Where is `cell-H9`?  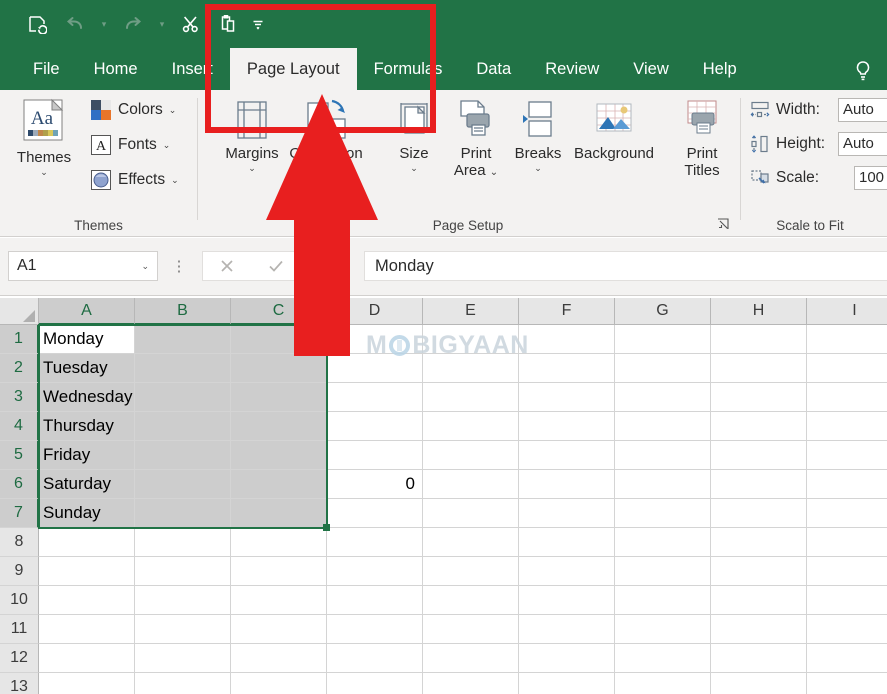
cell-H9 is located at coordinates (759, 571).